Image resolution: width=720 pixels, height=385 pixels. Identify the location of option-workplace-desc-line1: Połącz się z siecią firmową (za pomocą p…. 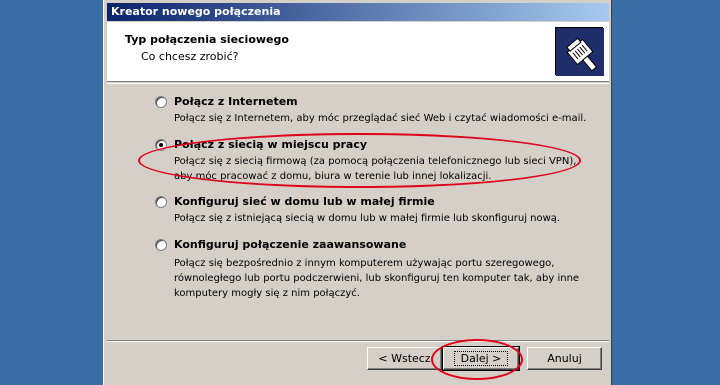
(375, 161).